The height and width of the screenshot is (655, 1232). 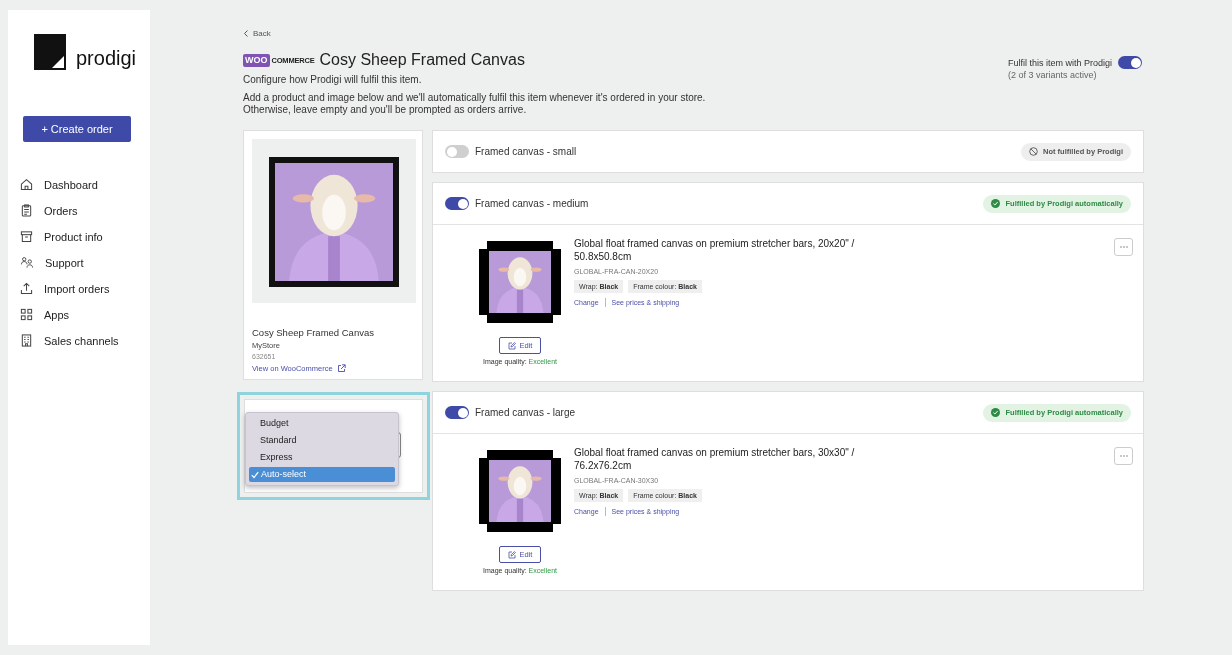 What do you see at coordinates (385, 110) in the screenshot?
I see `description-text: Otherwise, leave empty and you'll be prompted as orders arrive.` at bounding box center [385, 110].